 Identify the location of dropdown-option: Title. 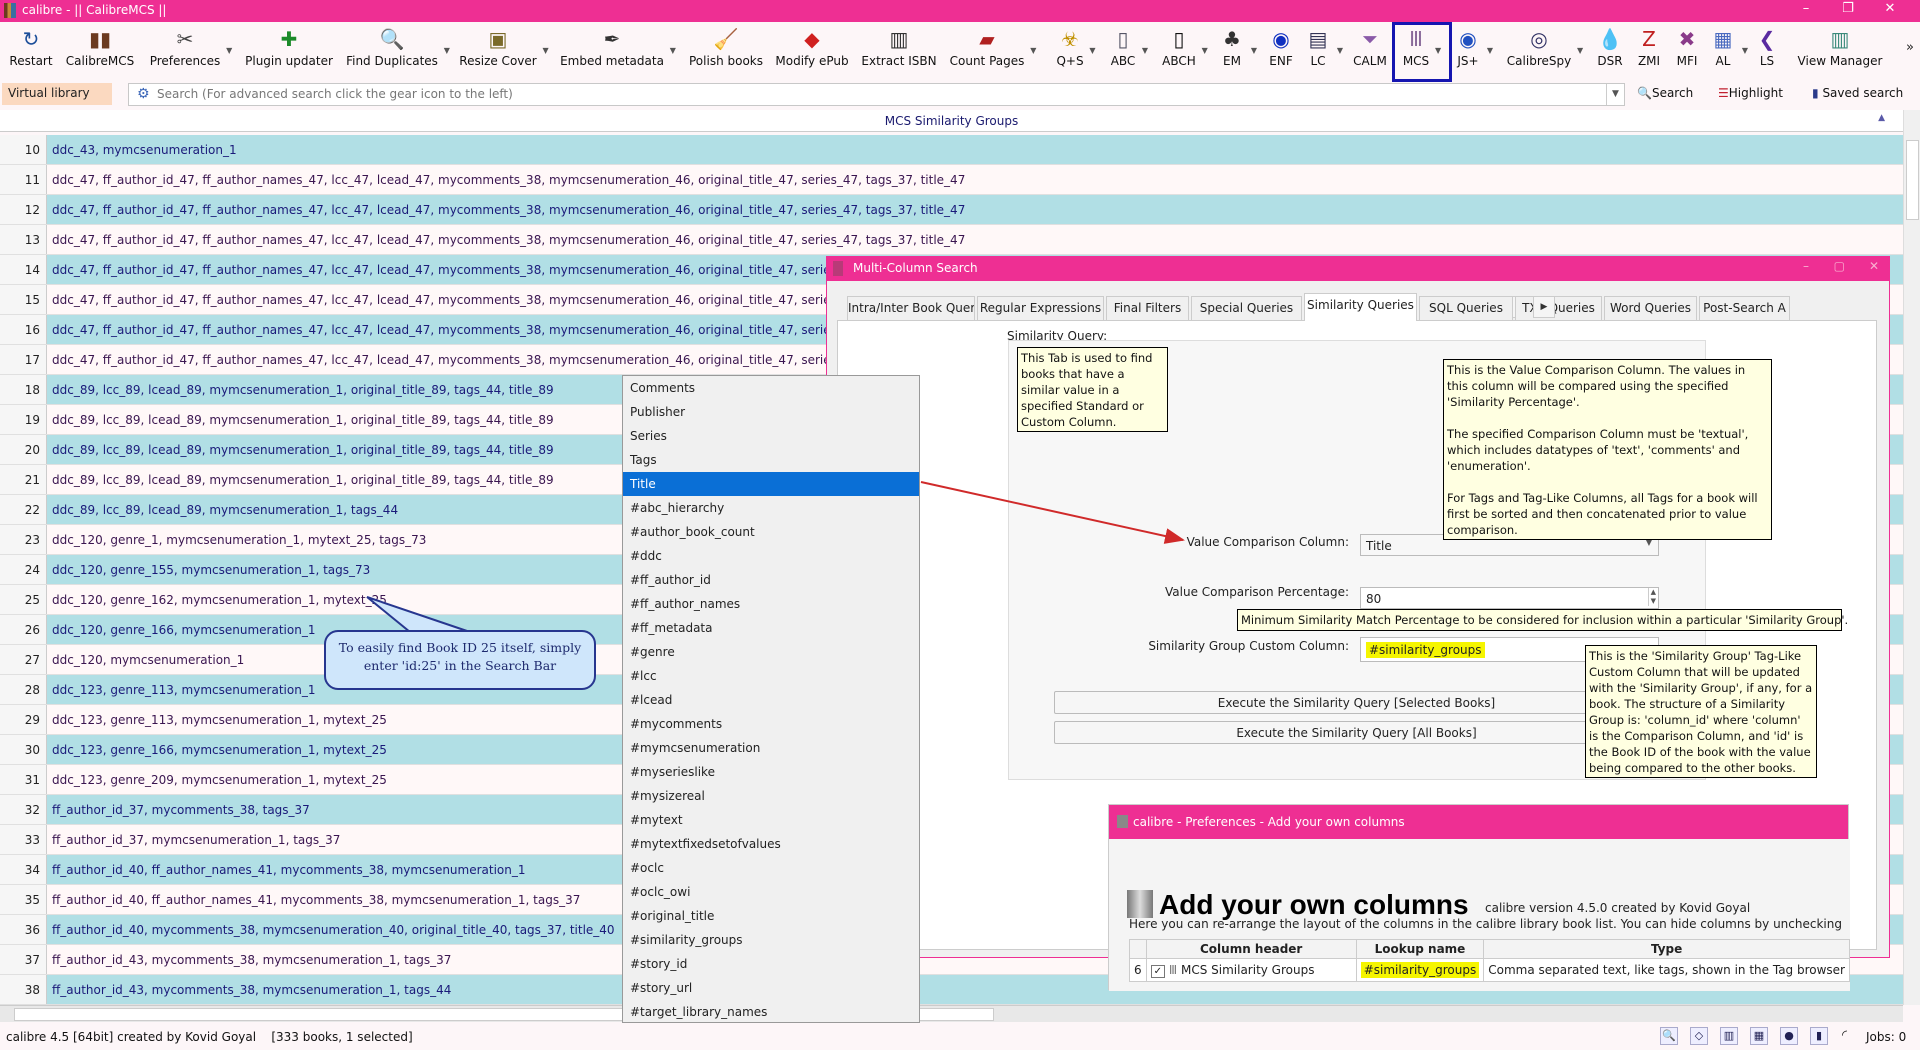
(771, 484).